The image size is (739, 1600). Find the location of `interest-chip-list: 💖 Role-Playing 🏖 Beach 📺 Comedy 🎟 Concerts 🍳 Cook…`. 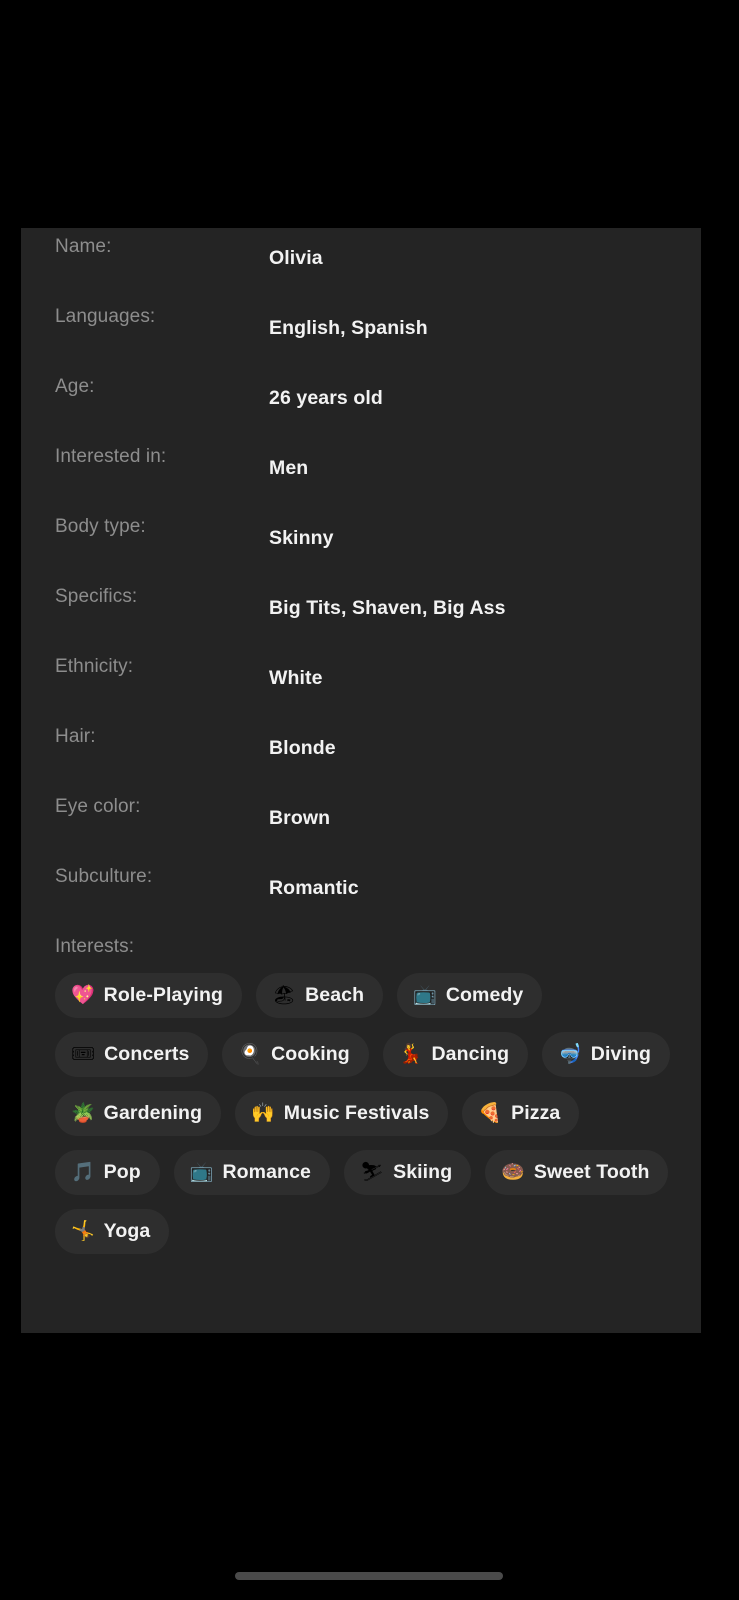

interest-chip-list: 💖 Role-Playing 🏖 Beach 📺 Comedy 🎟 Concerts 🍳 Cook… is located at coordinates (366, 1113).